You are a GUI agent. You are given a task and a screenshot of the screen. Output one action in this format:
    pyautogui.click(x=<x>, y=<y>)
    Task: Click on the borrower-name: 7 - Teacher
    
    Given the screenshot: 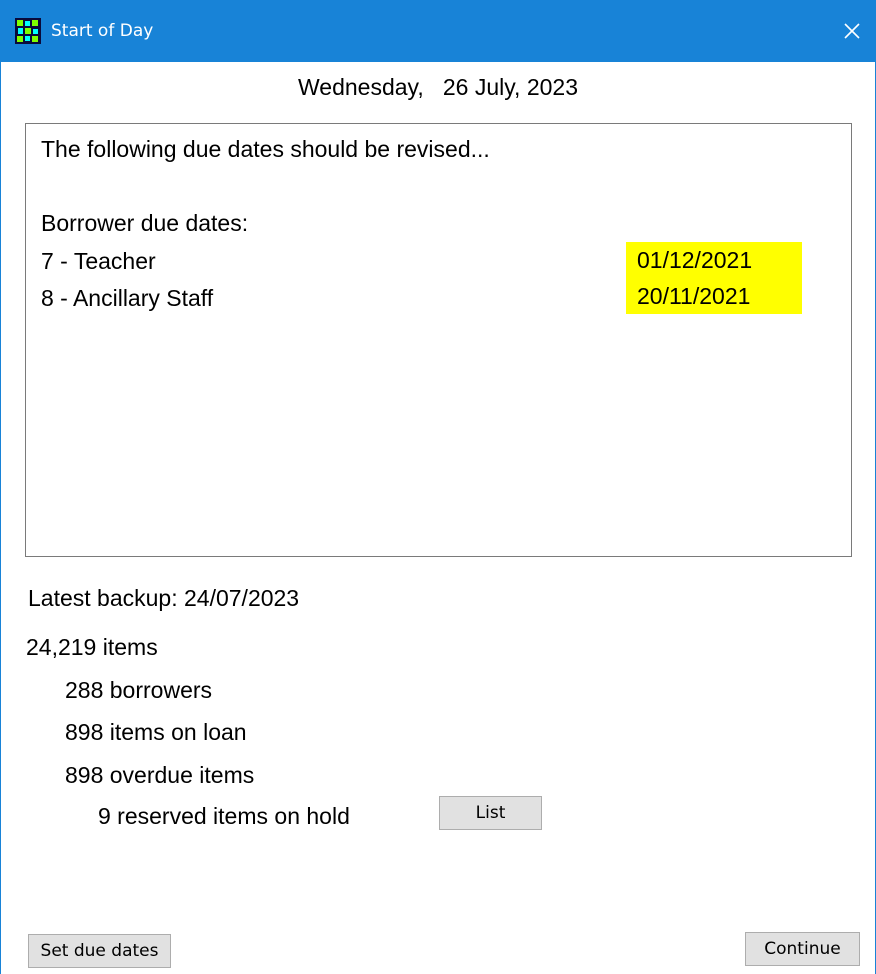 What is the action you would take?
    pyautogui.click(x=98, y=261)
    